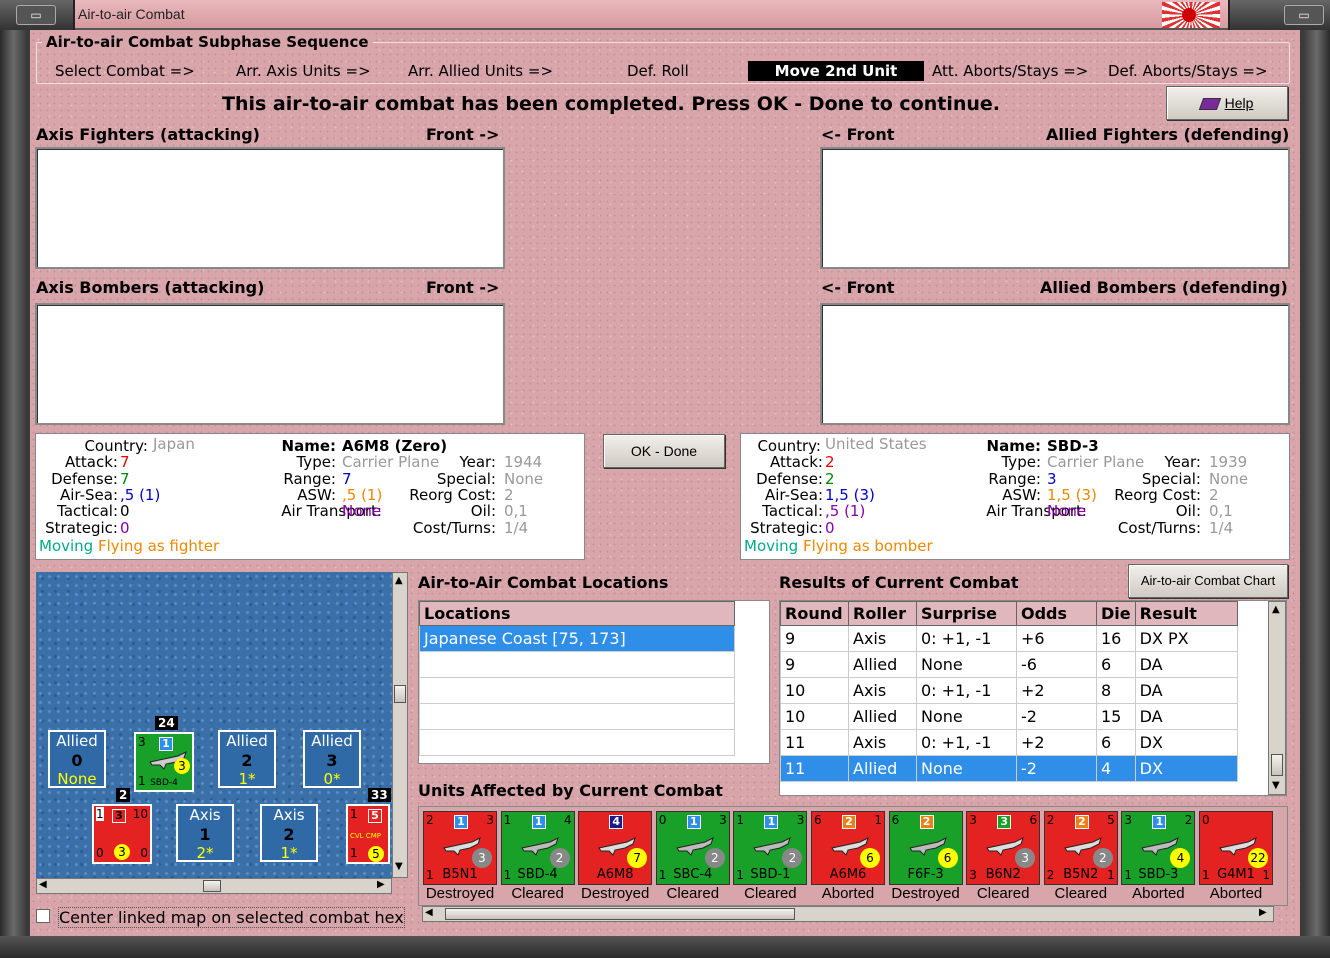 This screenshot has height=958, width=1330. I want to click on unit-counter: 4 7 A6M8, so click(615, 848).